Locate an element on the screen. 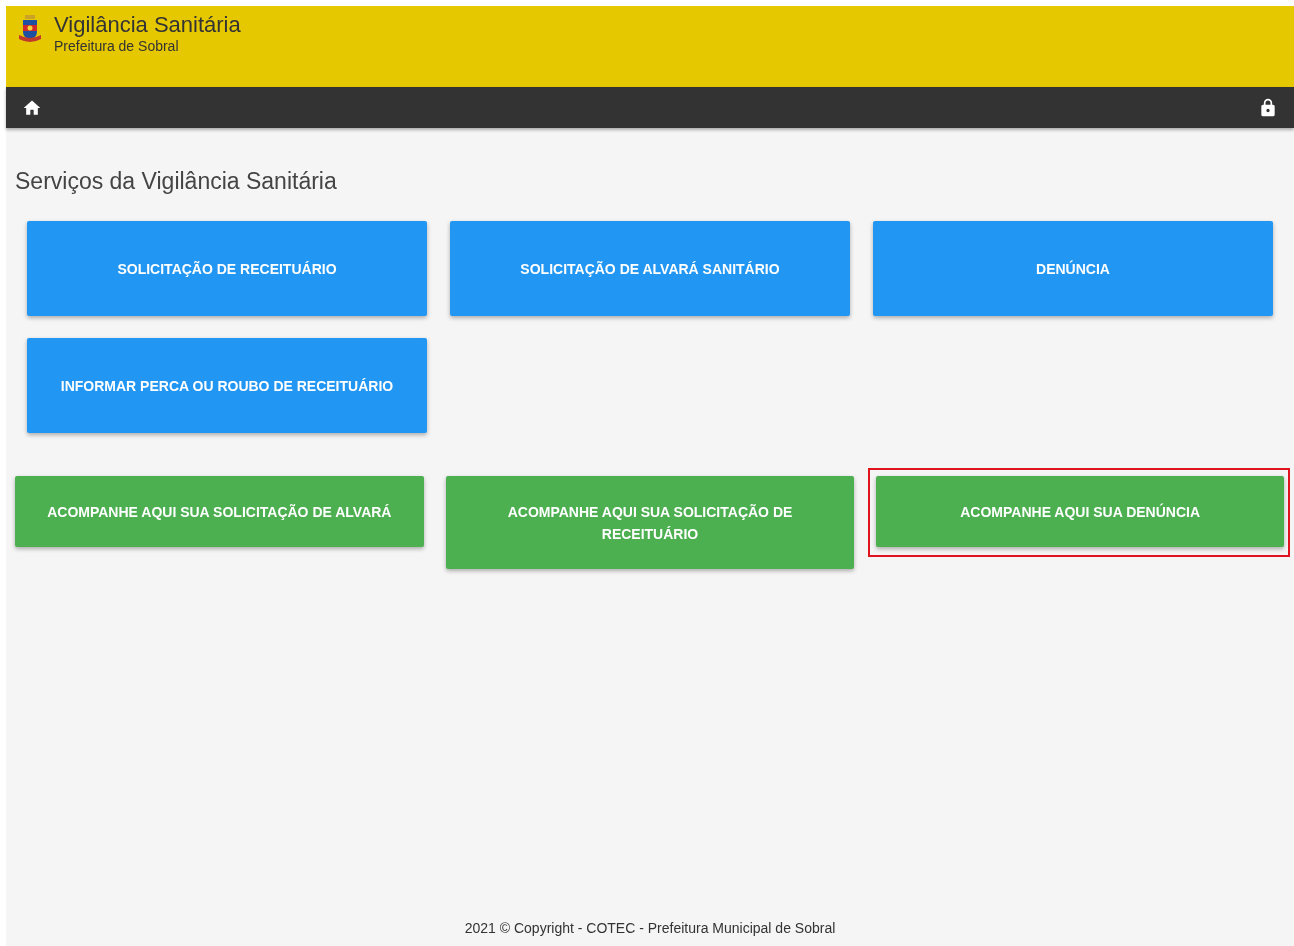 The height and width of the screenshot is (946, 1294). service-button: INFORMAR PERCA OU ROUBO DE RECEITUÁRIO is located at coordinates (227, 385).